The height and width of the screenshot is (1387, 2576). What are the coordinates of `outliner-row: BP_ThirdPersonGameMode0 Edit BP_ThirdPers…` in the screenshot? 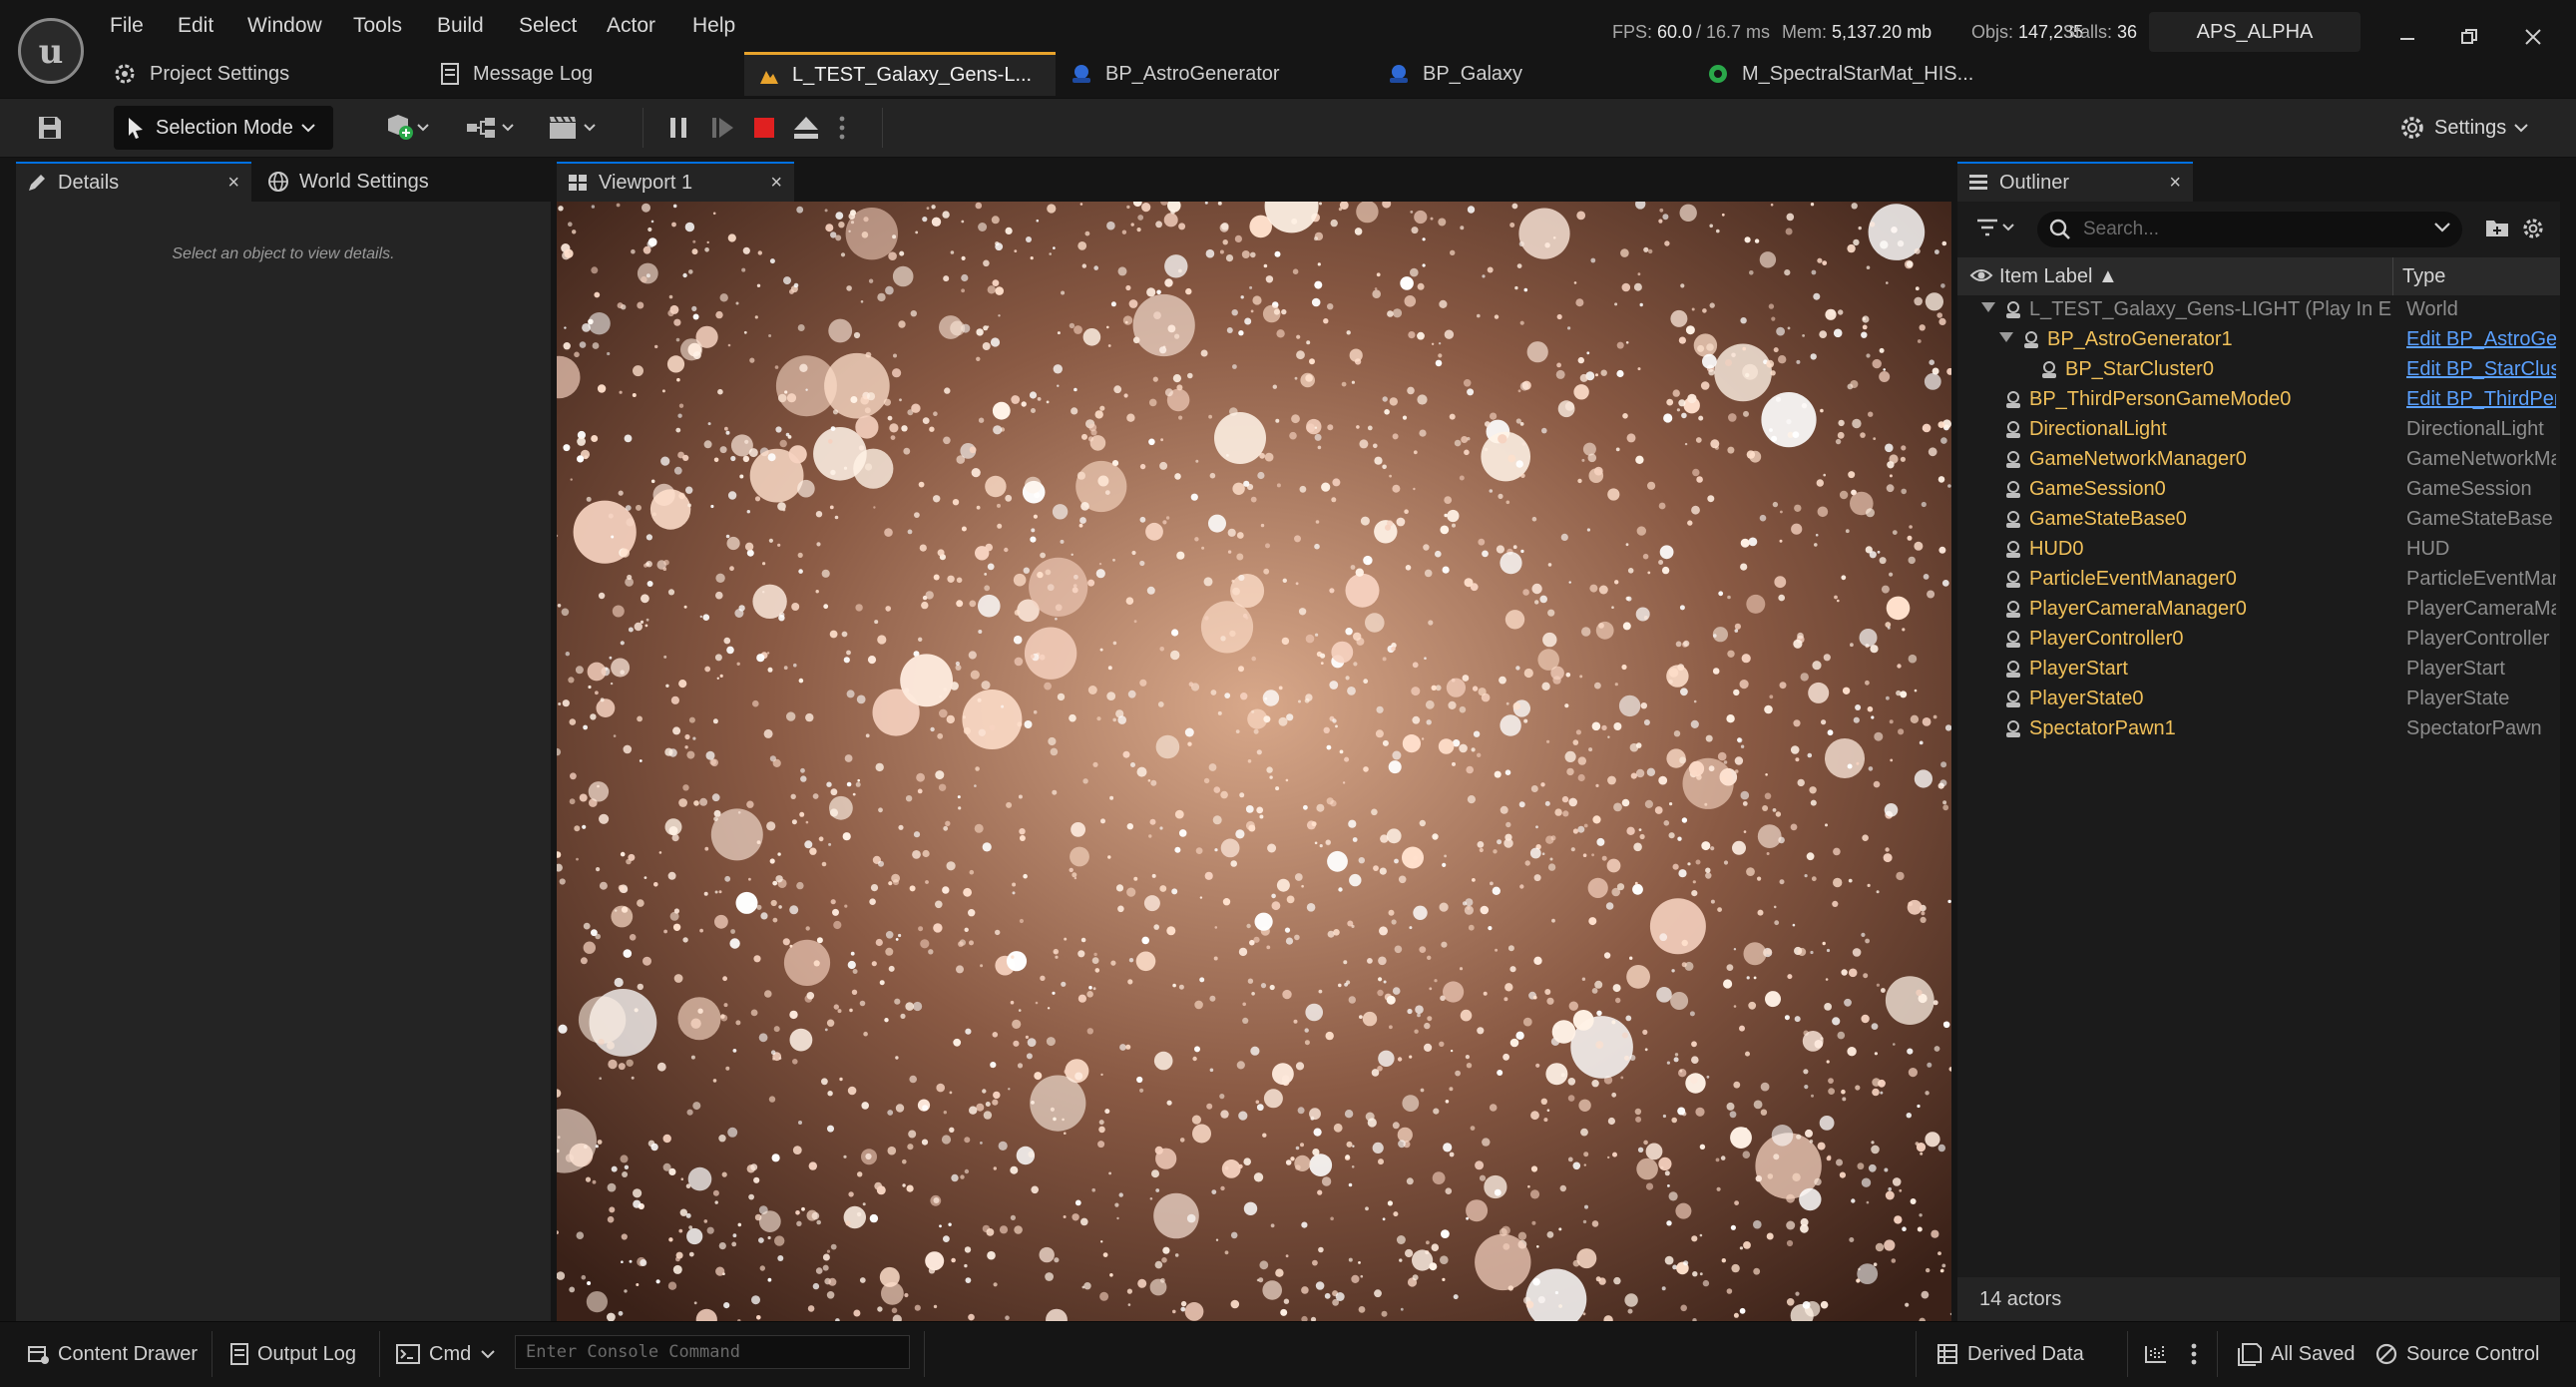 It's located at (2258, 400).